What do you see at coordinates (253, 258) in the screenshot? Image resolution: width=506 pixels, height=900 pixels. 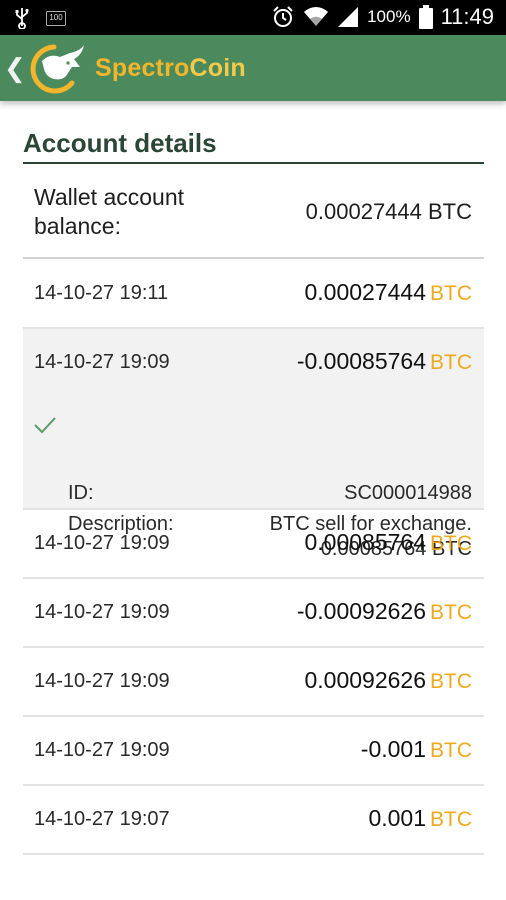 I see `balance-divider` at bounding box center [253, 258].